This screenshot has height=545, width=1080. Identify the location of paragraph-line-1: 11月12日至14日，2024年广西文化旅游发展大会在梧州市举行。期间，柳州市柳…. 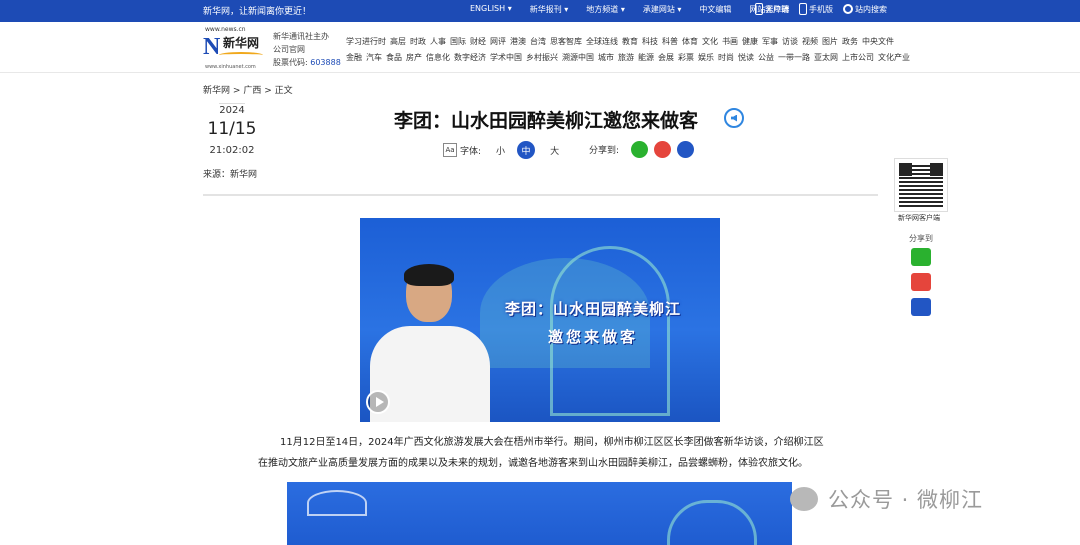
(552, 442).